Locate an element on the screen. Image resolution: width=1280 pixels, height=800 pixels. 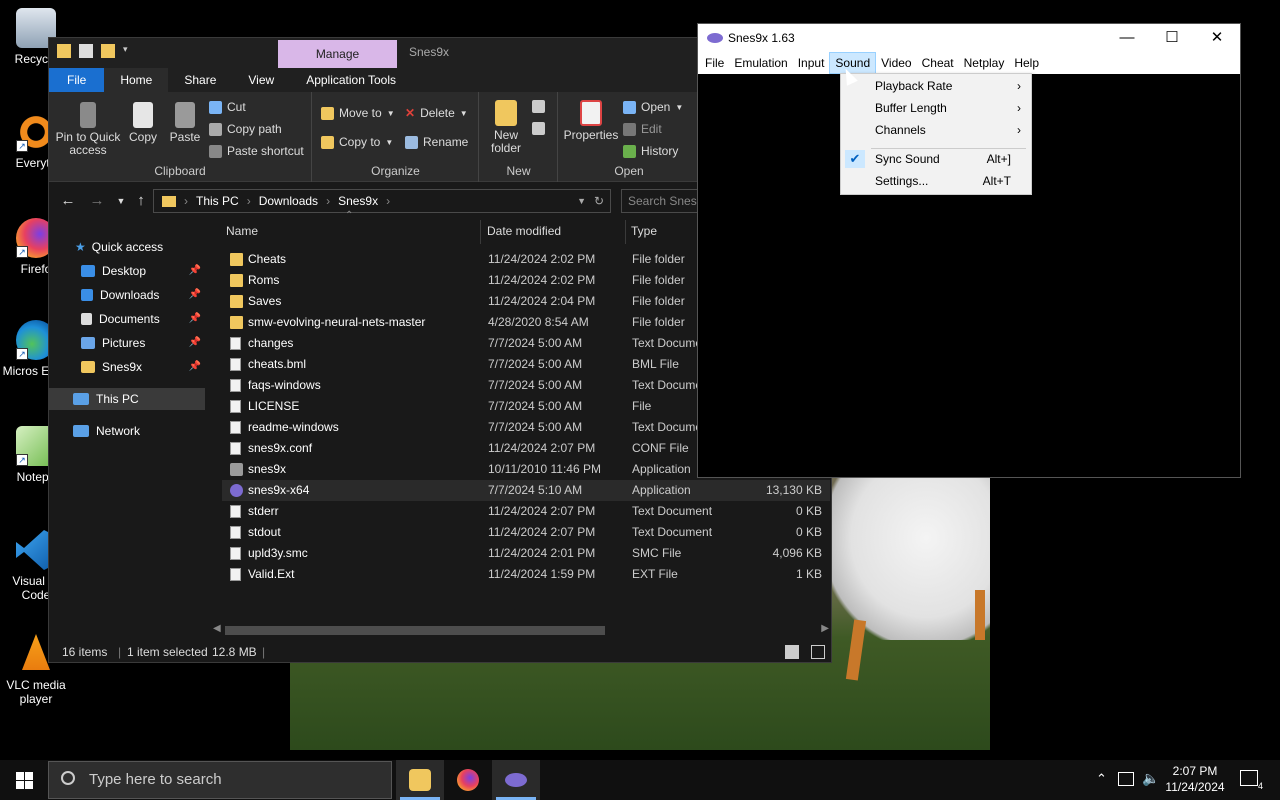
button-label: Paste is located at coordinates (185, 137).